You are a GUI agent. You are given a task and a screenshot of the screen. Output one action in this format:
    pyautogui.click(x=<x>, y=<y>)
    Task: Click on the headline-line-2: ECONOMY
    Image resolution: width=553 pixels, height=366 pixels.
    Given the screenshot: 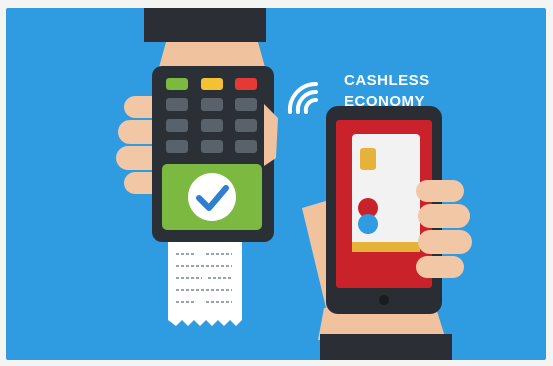 What is the action you would take?
    pyautogui.click(x=385, y=101)
    